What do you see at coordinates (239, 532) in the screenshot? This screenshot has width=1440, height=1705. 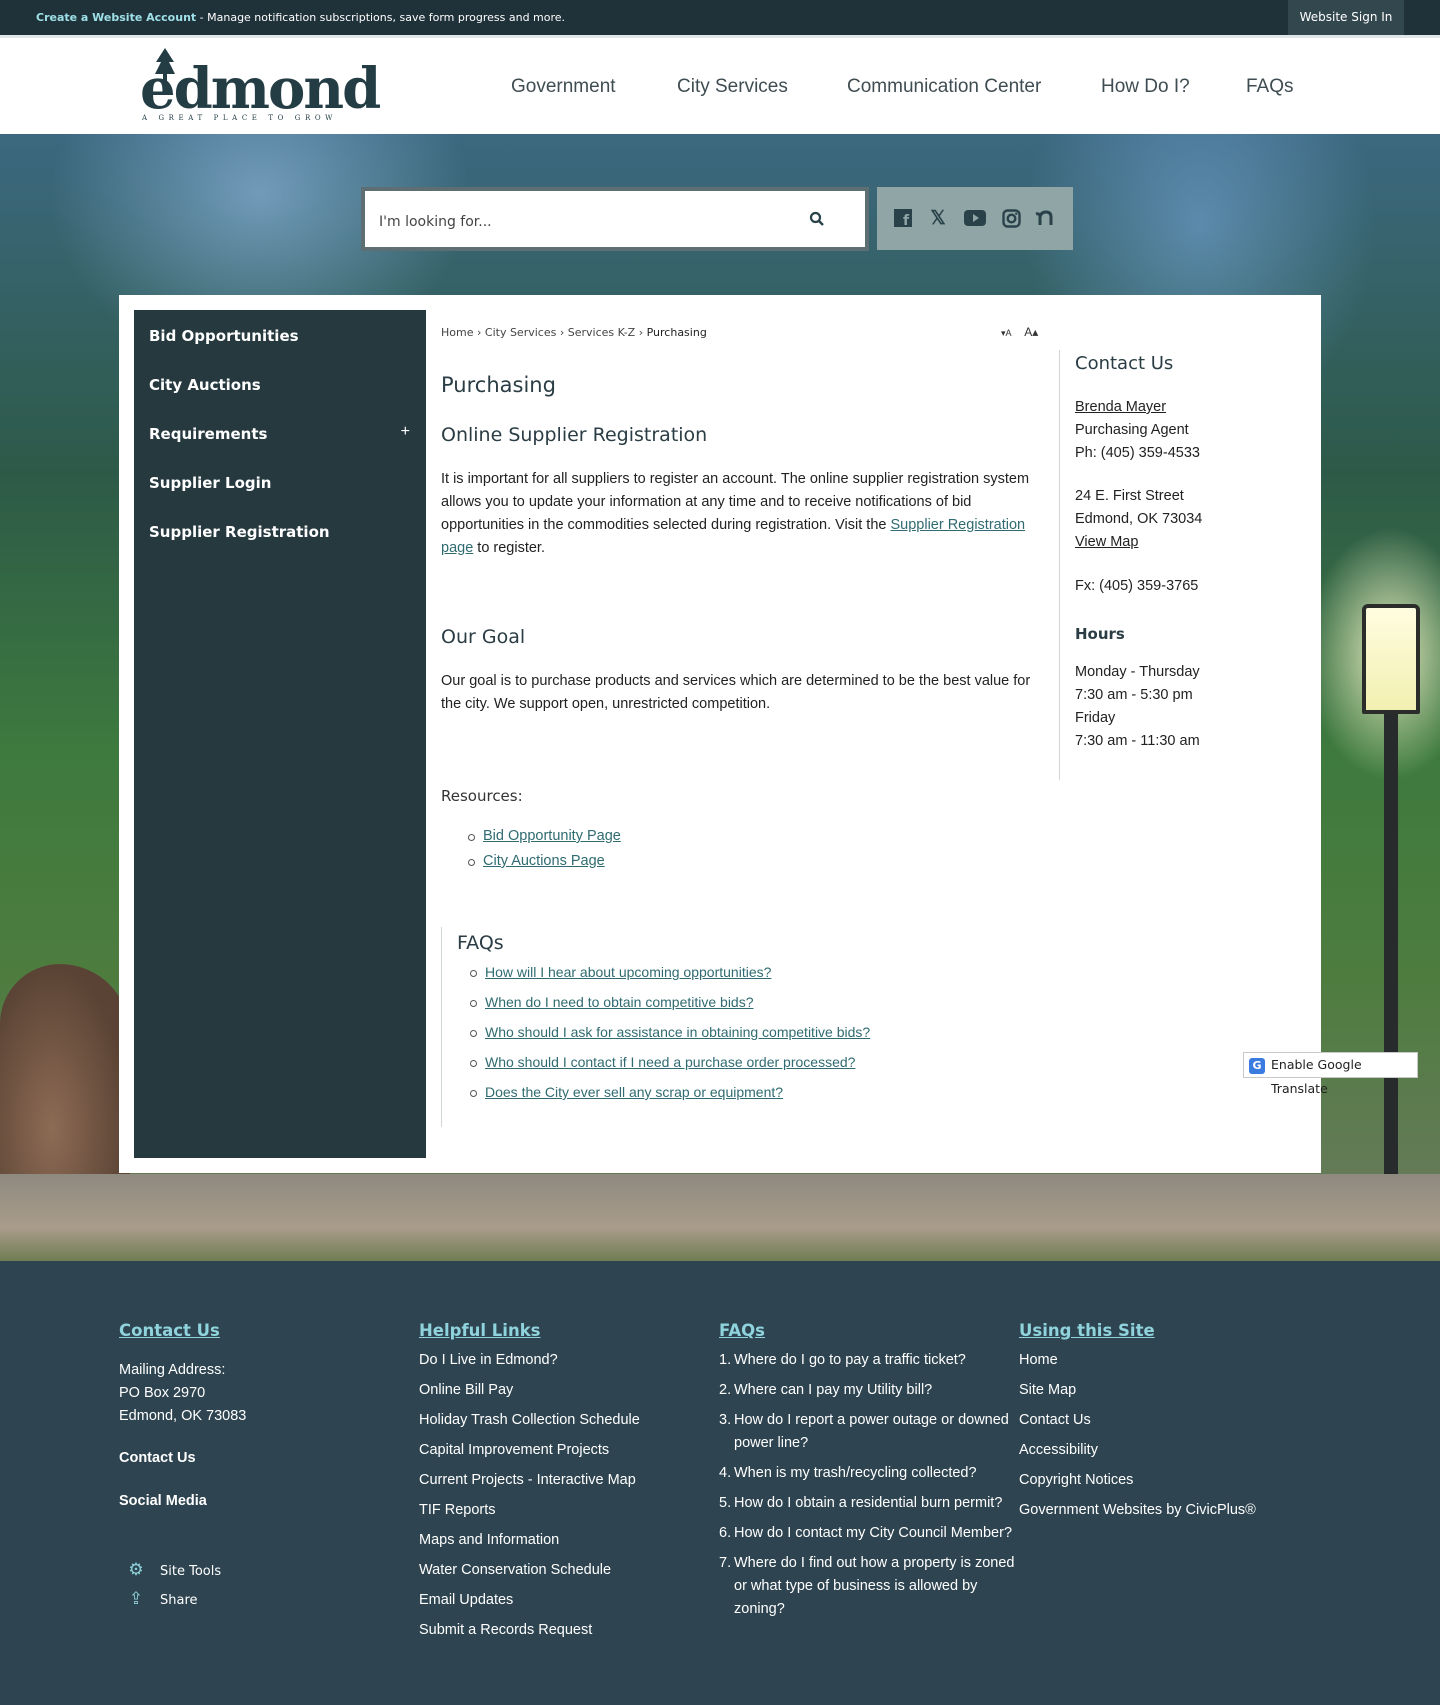 I see `sidenav-supplier-registration: Supplier Registration` at bounding box center [239, 532].